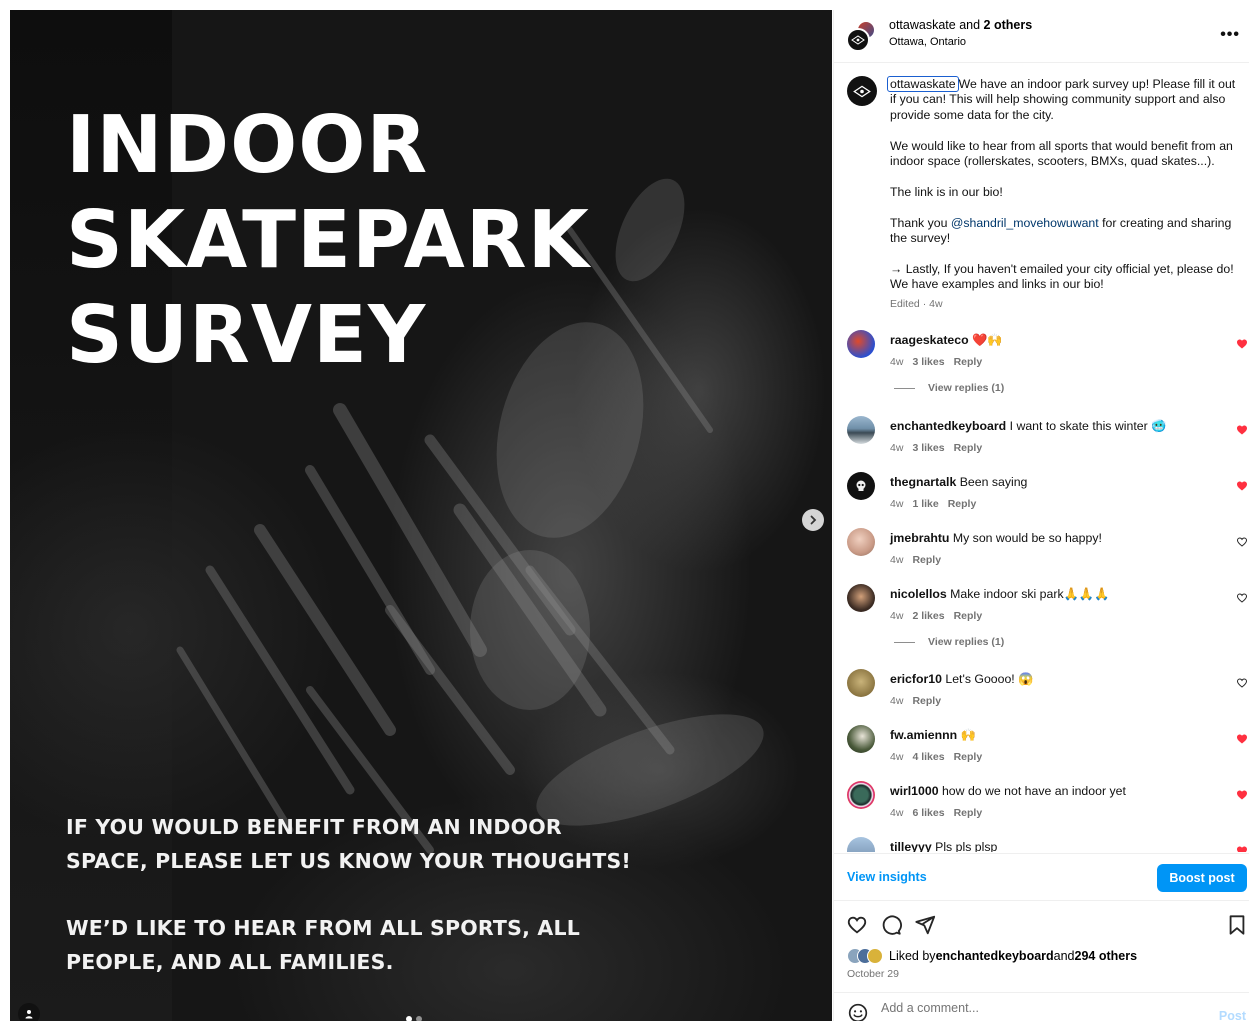 This screenshot has height=1021, width=1249. I want to click on header-usernames: ottawaskate and 2 others, so click(960, 25).